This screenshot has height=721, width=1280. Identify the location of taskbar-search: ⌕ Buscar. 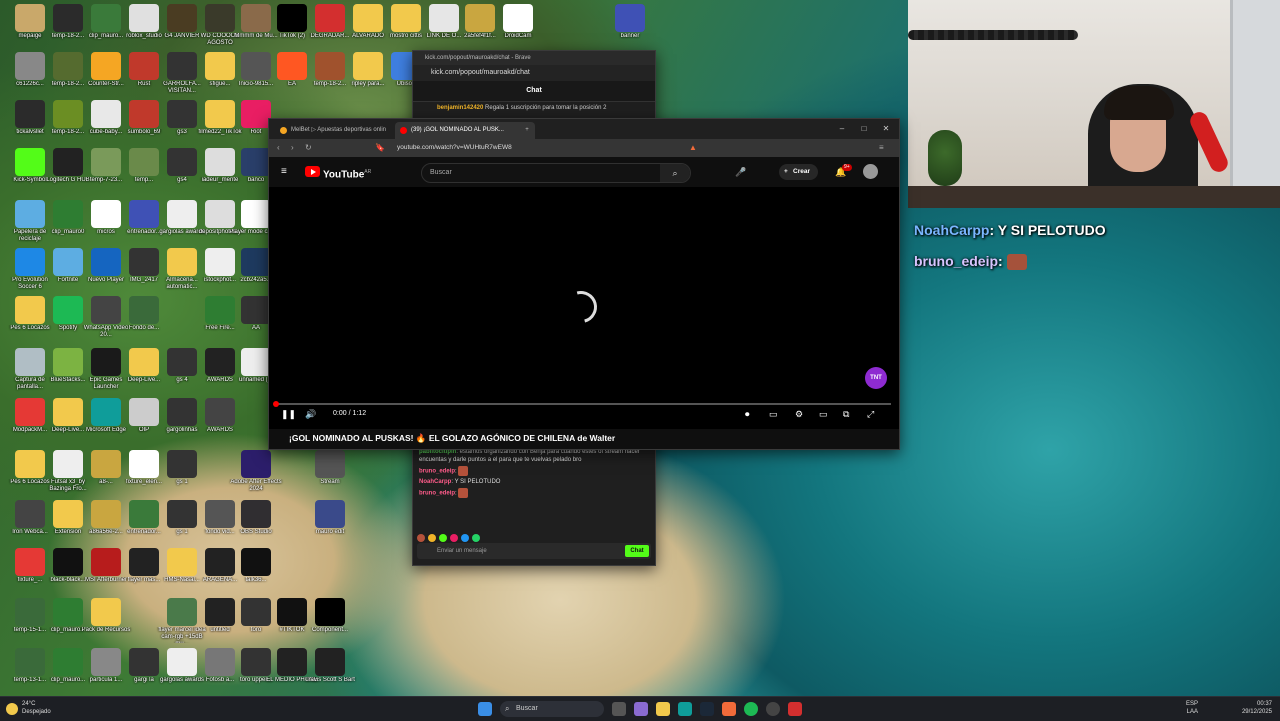
(552, 709).